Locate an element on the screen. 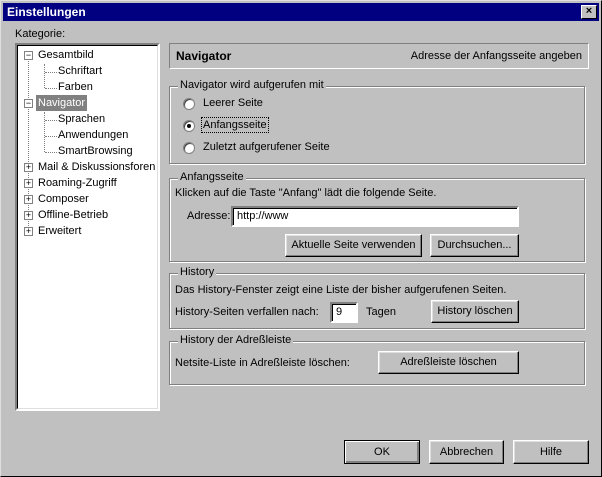  startup-legend: Navigator wird aufgerufen mit is located at coordinates (252, 85).